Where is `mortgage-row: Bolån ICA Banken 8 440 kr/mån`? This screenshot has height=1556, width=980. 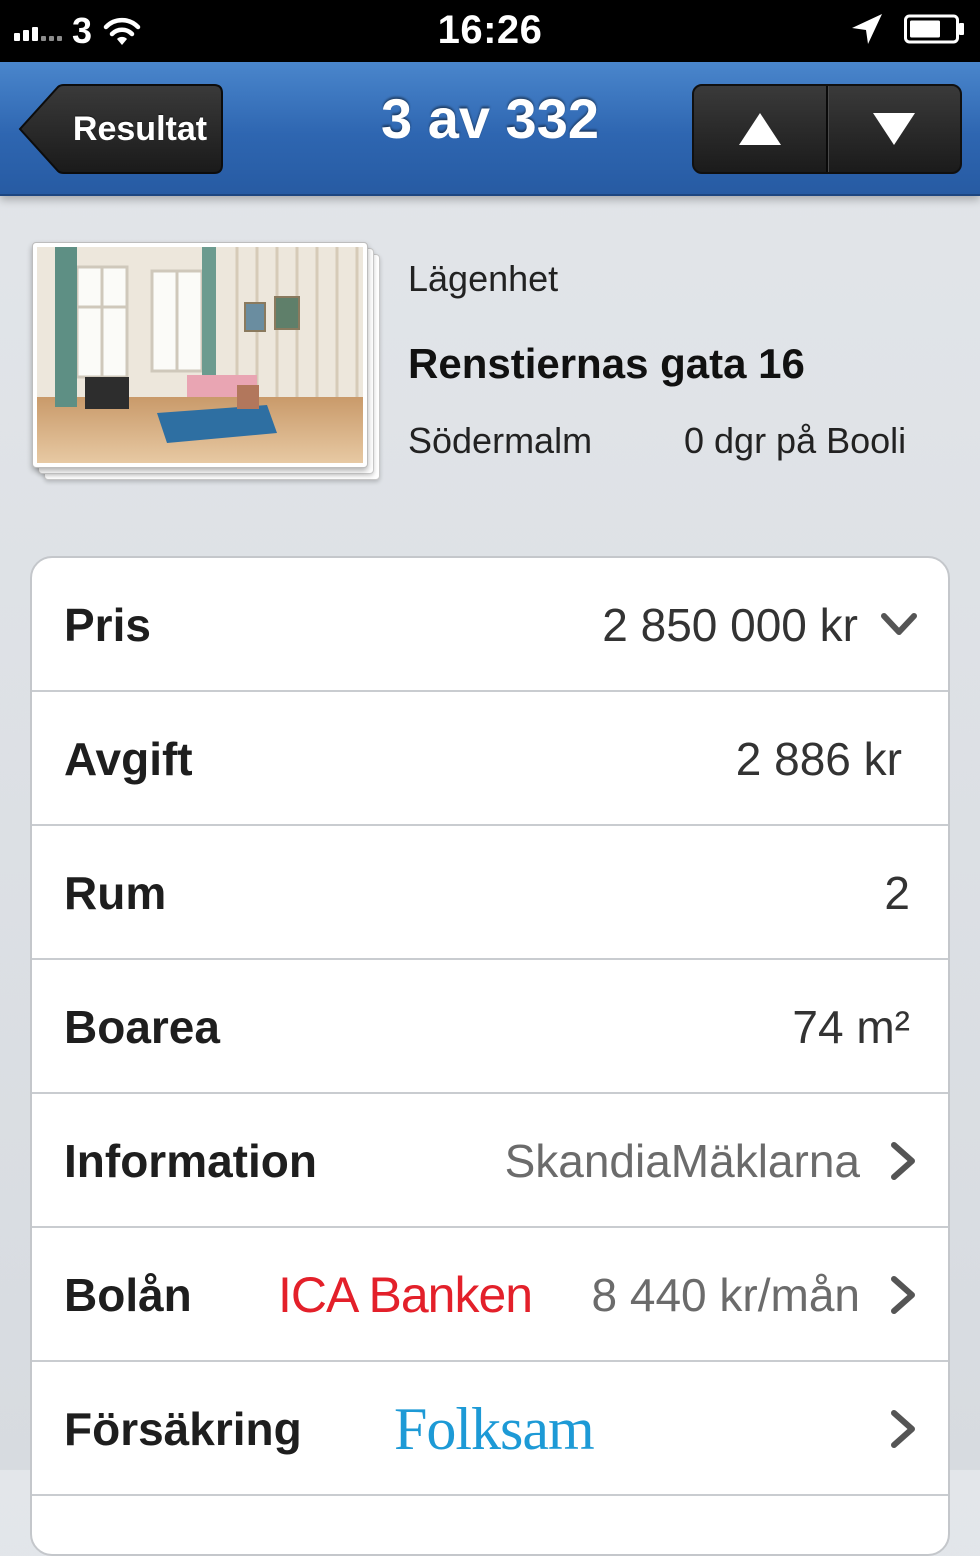 mortgage-row: Bolån ICA Banken 8 440 kr/mån is located at coordinates (490, 1295).